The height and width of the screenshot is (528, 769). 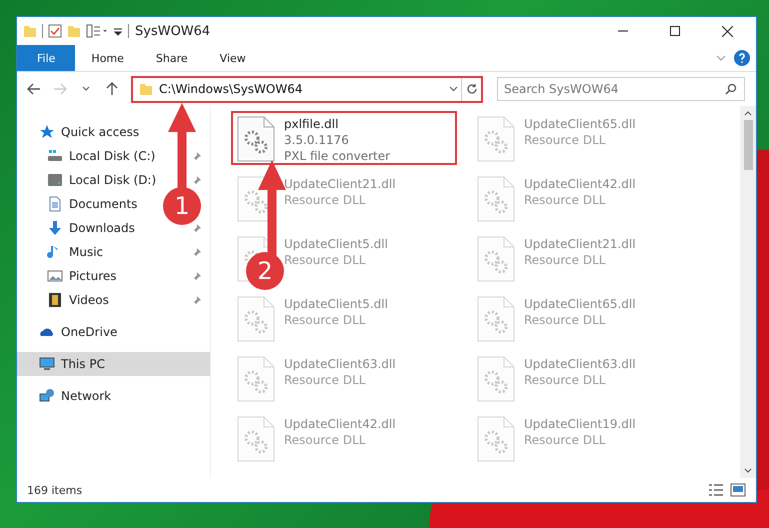 What do you see at coordinates (47, 396) in the screenshot?
I see `network-icon` at bounding box center [47, 396].